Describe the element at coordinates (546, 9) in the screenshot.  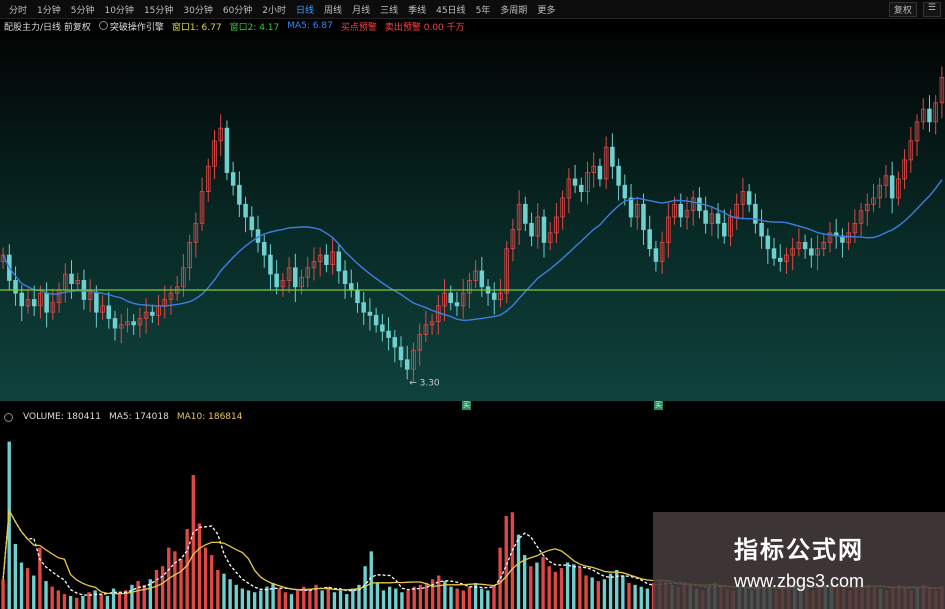
I see `period-tab: 更多` at that location.